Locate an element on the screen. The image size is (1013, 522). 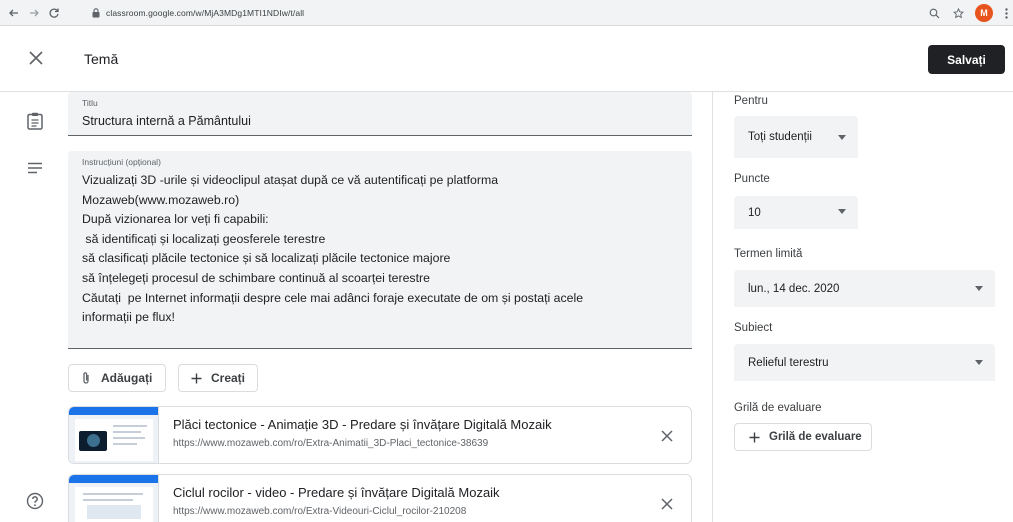
for-label: Pentru is located at coordinates (751, 101).